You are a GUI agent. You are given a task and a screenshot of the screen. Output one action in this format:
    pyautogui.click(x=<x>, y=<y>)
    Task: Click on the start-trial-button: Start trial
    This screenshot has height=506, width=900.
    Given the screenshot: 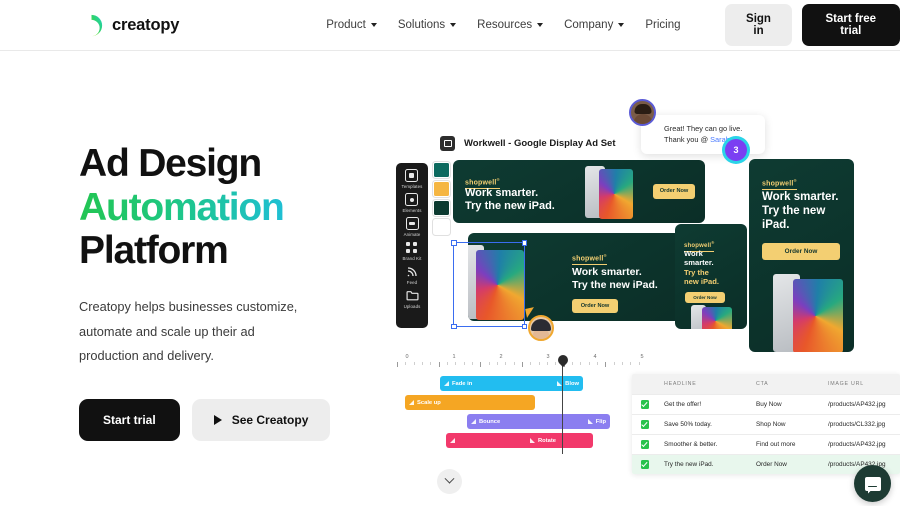 What is the action you would take?
    pyautogui.click(x=129, y=419)
    